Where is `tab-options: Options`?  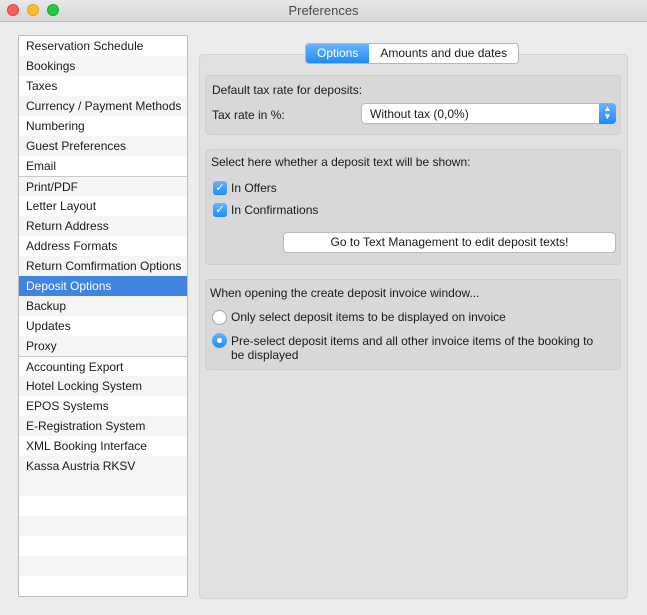 tab-options: Options is located at coordinates (338, 53).